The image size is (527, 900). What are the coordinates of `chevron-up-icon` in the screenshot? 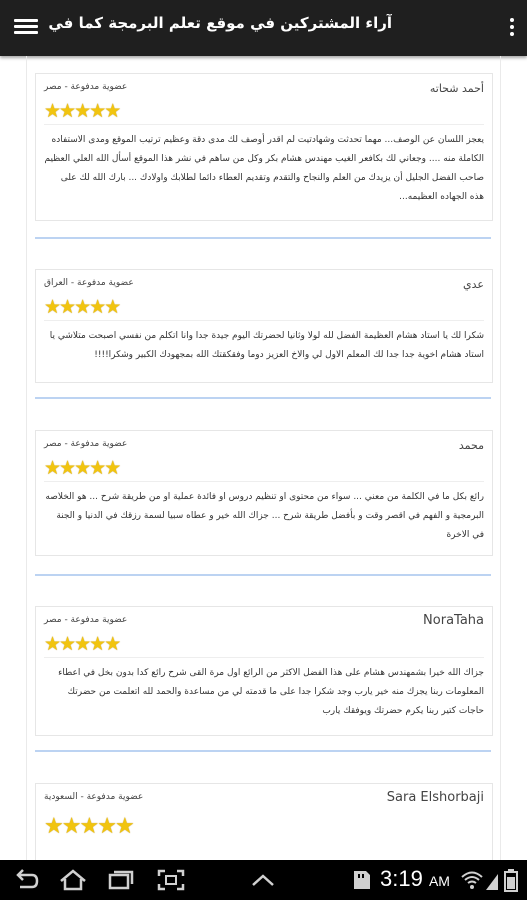 It's located at (263, 880).